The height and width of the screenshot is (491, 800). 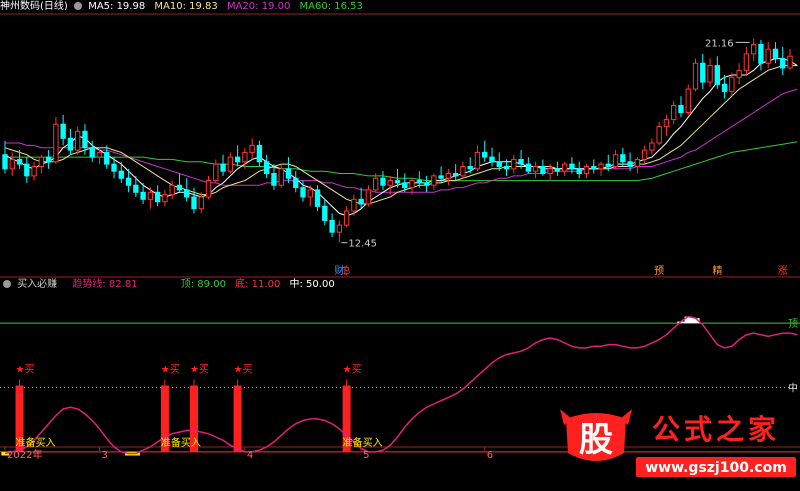 What do you see at coordinates (716, 468) in the screenshot?
I see `watermark-url: www.gszj100.com` at bounding box center [716, 468].